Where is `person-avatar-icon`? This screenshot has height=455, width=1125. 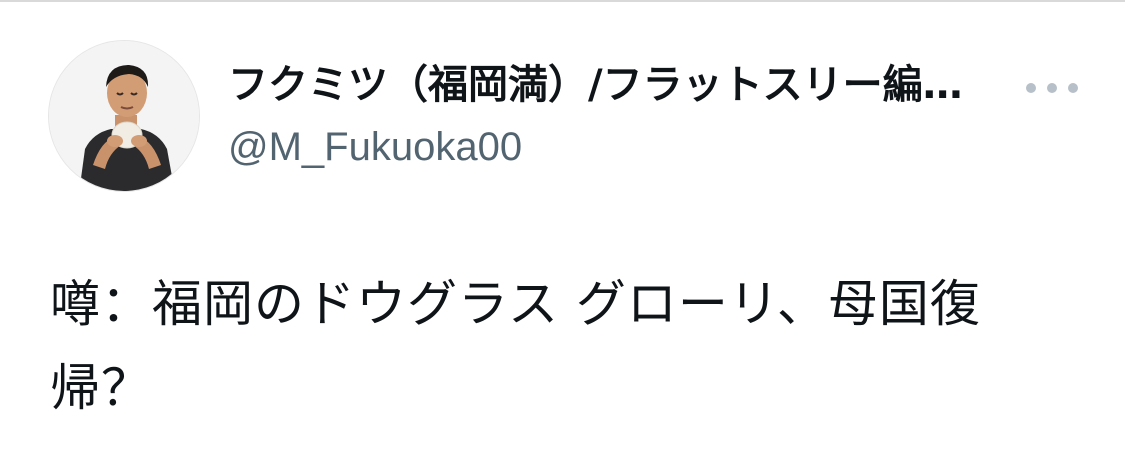 person-avatar-icon is located at coordinates (124, 116).